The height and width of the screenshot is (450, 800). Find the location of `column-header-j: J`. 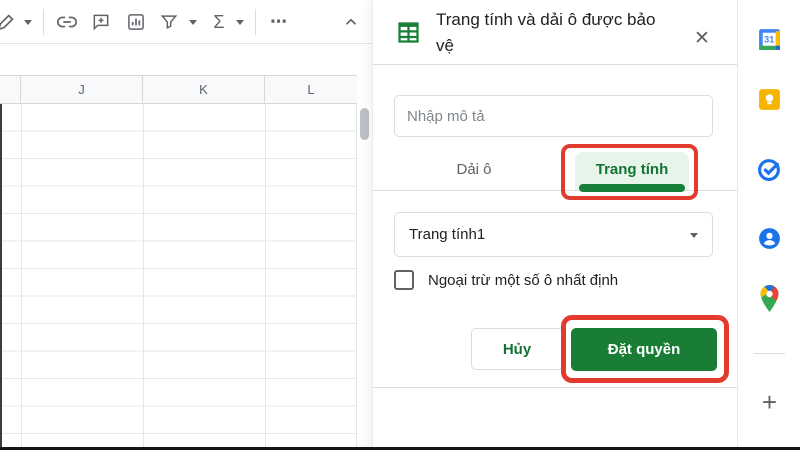

column-header-j: J is located at coordinates (82, 89).